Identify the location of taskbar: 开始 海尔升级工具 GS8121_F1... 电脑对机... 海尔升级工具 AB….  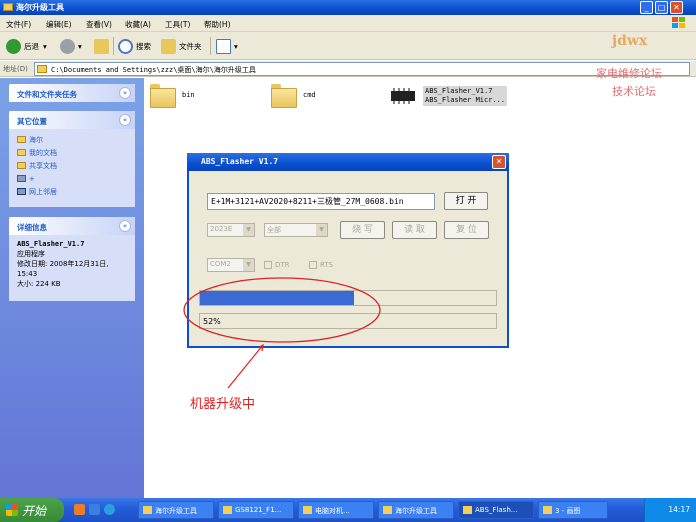
(348, 510).